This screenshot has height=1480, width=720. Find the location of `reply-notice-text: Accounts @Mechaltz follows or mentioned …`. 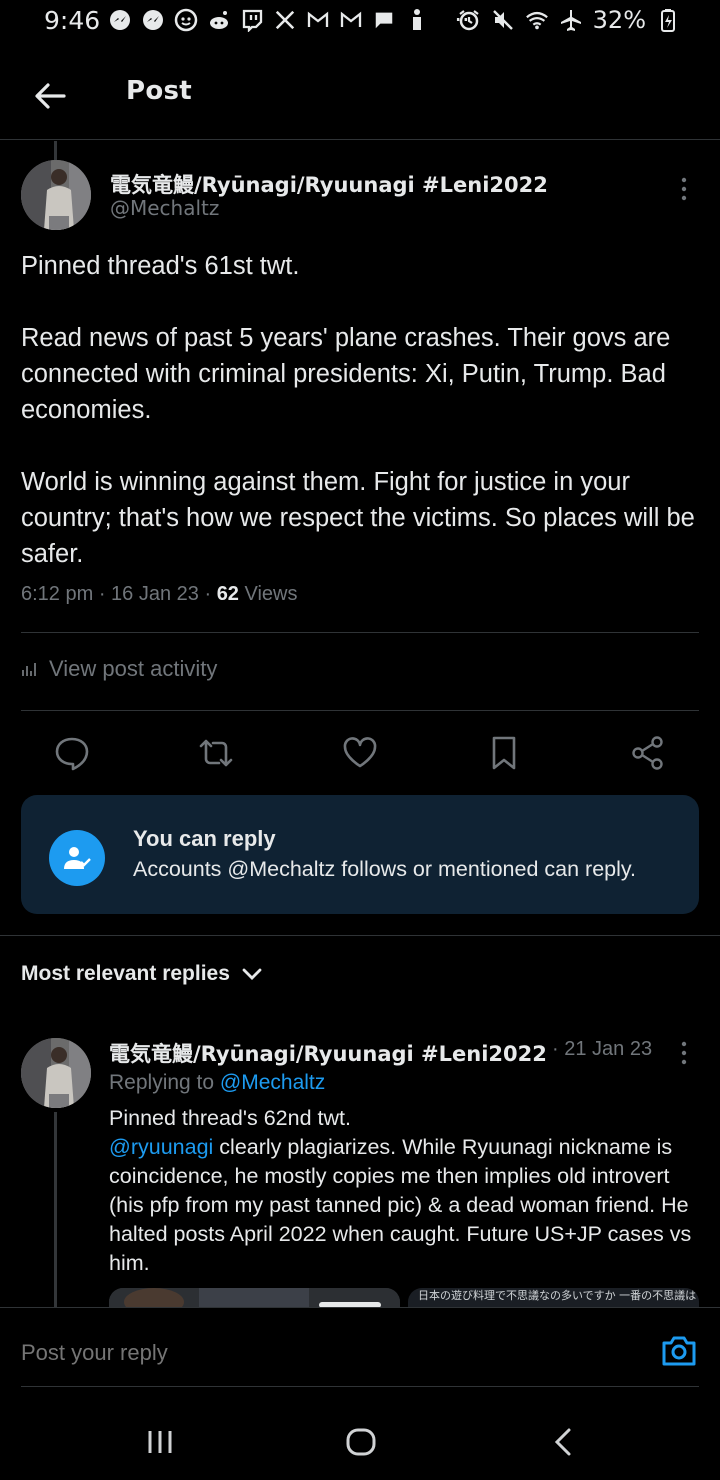

reply-notice-text: Accounts @Mechaltz follows or mentioned … is located at coordinates (385, 869).